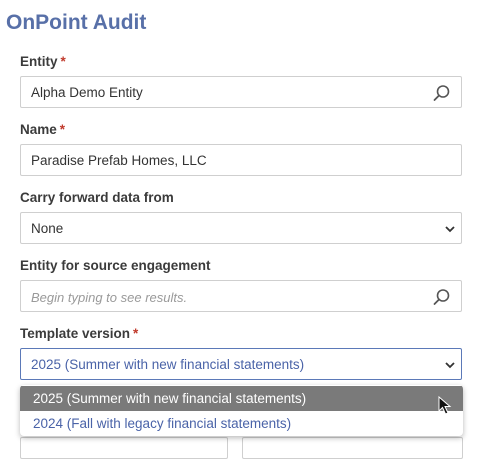 The width and height of the screenshot is (489, 459). Describe the element at coordinates (115, 265) in the screenshot. I see `source-entity-label: Entity for source engagement` at that location.